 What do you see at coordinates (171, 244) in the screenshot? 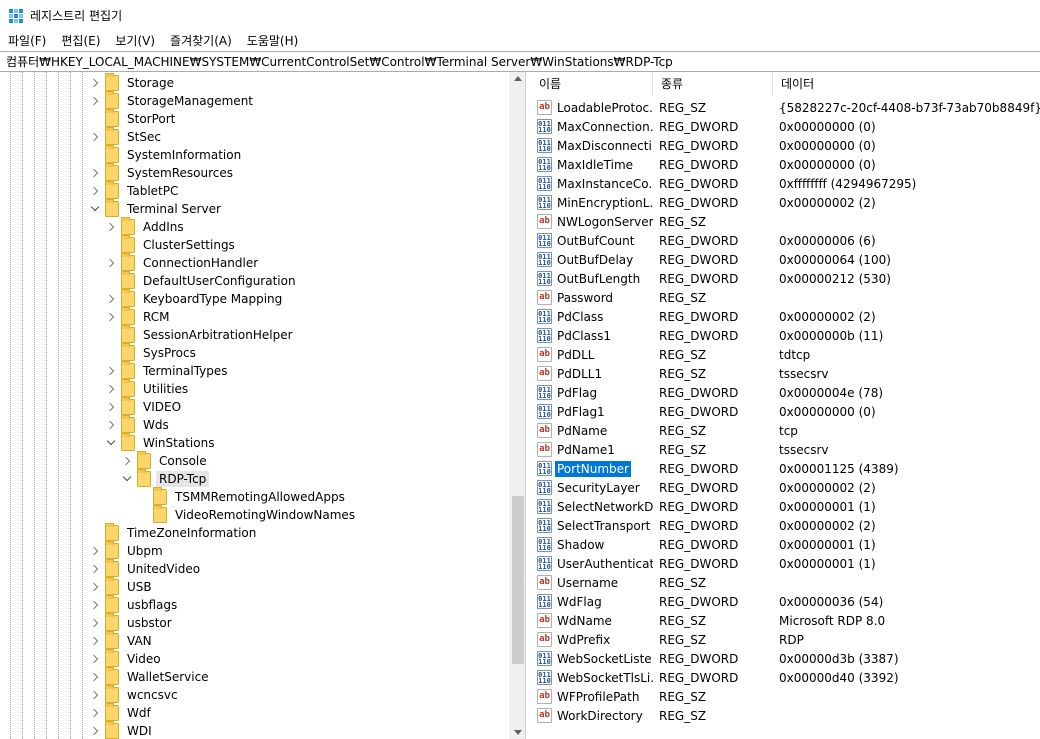
I see `tree-item: ClusterSettings` at bounding box center [171, 244].